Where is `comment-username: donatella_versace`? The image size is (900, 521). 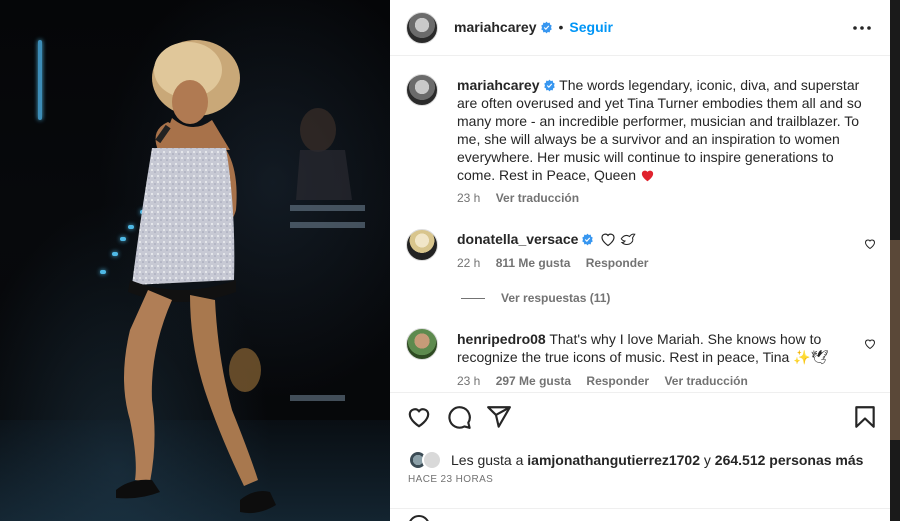
comment-username: donatella_versace is located at coordinates (517, 239).